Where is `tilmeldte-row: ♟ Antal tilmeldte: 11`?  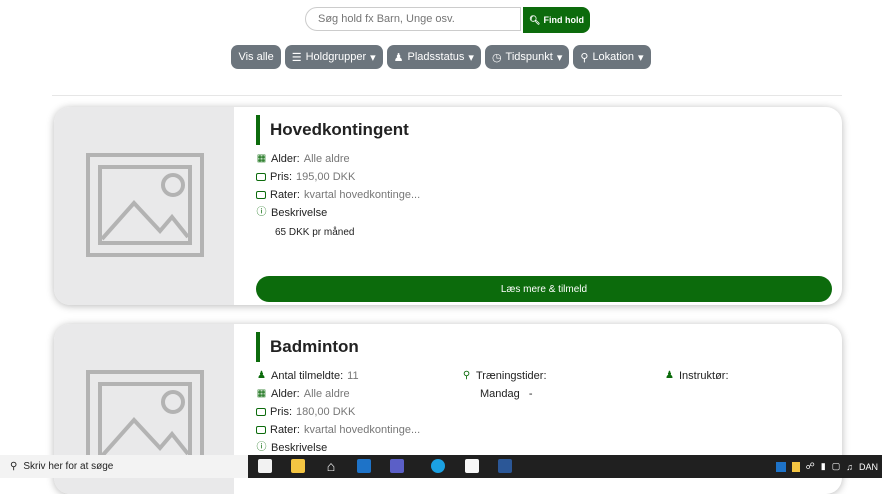 tilmeldte-row: ♟ Antal tilmeldte: 11 is located at coordinates (307, 376).